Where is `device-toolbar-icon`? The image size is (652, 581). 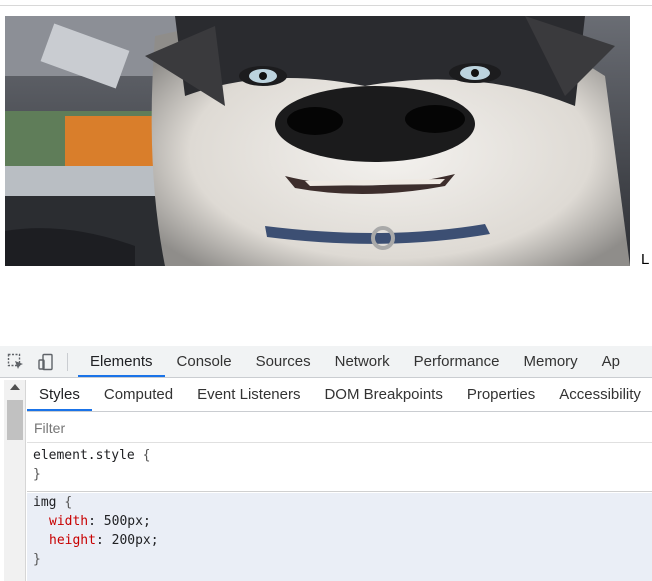 device-toolbar-icon is located at coordinates (46, 362).